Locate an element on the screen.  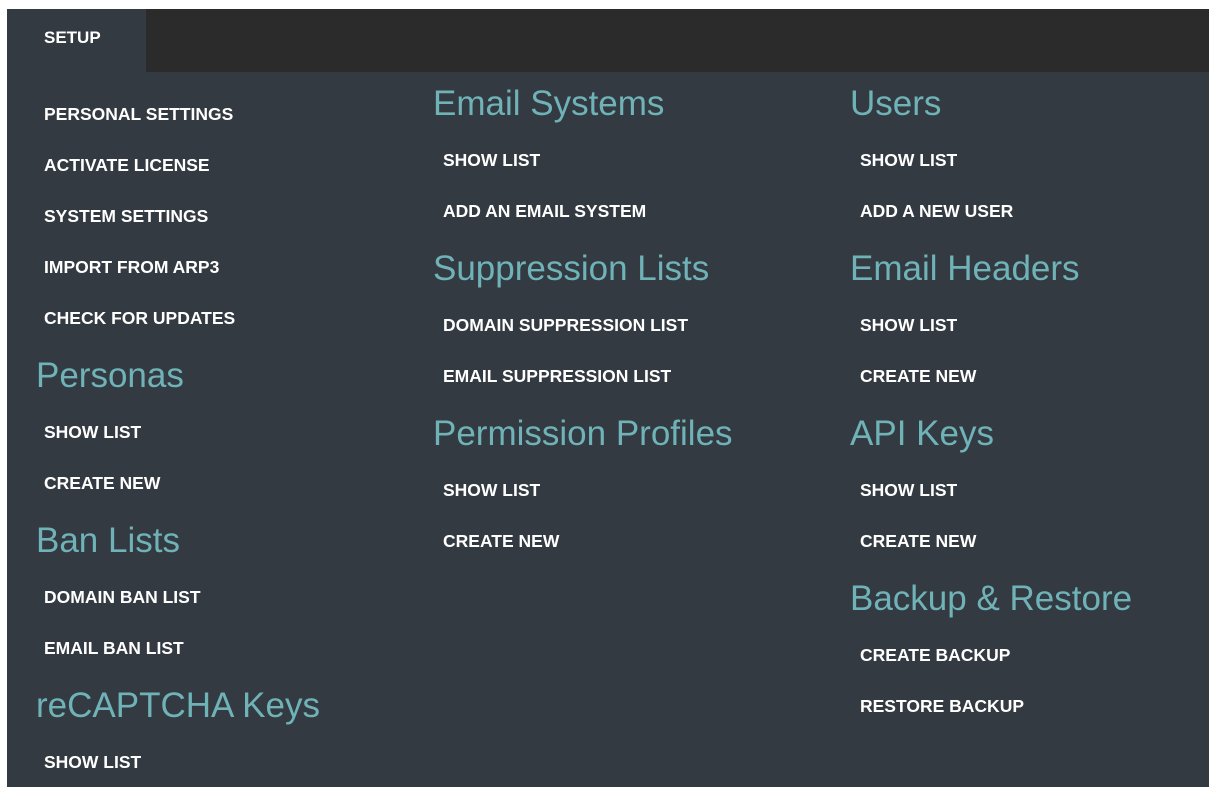
recaptcha-show-list-link: SHOW LIST is located at coordinates (202, 762).